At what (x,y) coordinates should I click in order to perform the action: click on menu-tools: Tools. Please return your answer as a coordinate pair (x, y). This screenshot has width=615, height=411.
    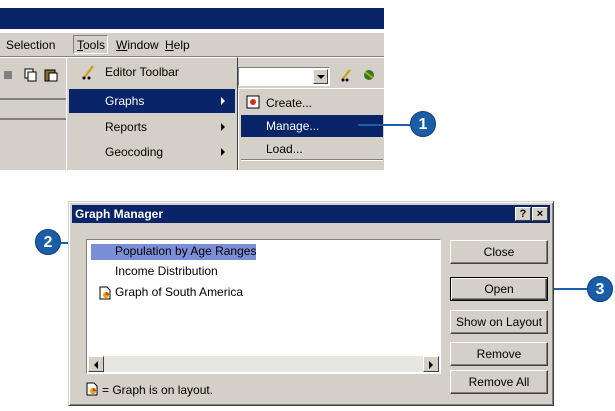
    Looking at the image, I should click on (91, 44).